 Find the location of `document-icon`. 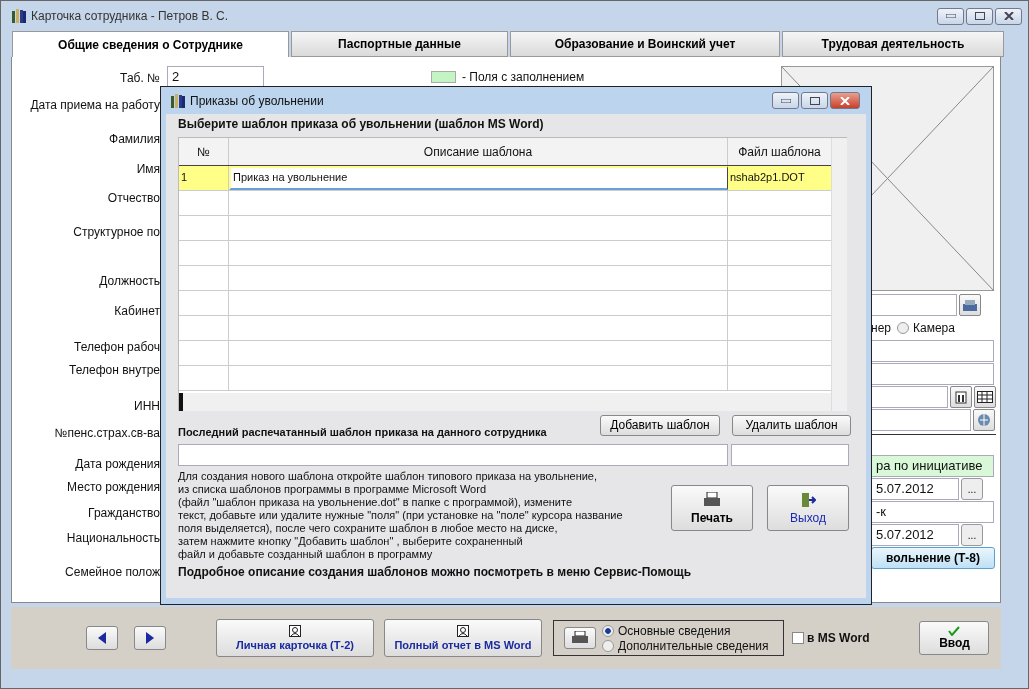

document-icon is located at coordinates (961, 397).